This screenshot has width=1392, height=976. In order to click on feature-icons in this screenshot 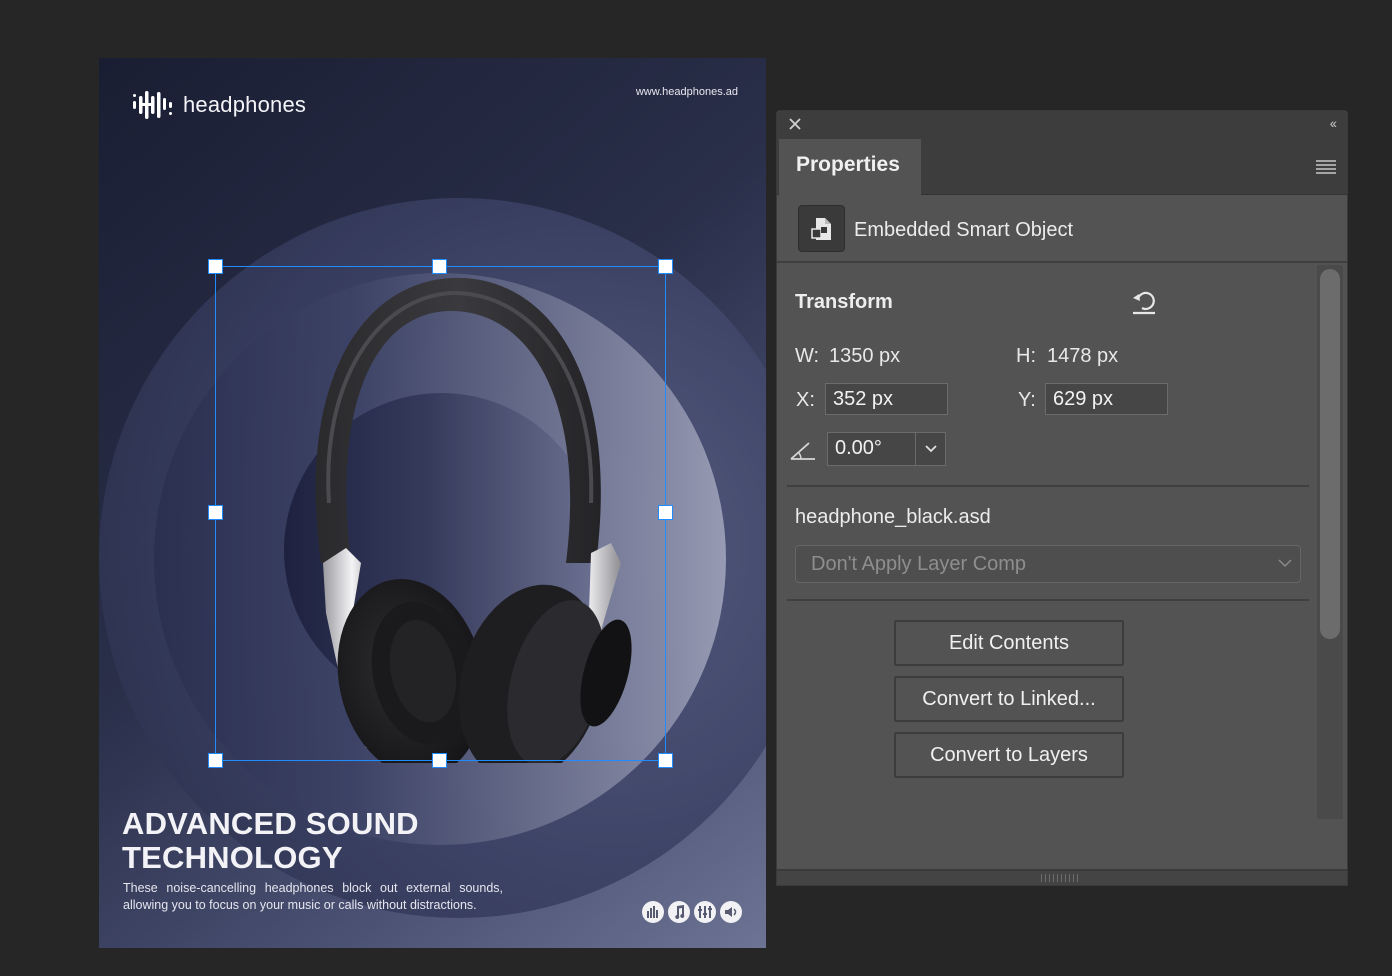, I will do `click(692, 912)`.